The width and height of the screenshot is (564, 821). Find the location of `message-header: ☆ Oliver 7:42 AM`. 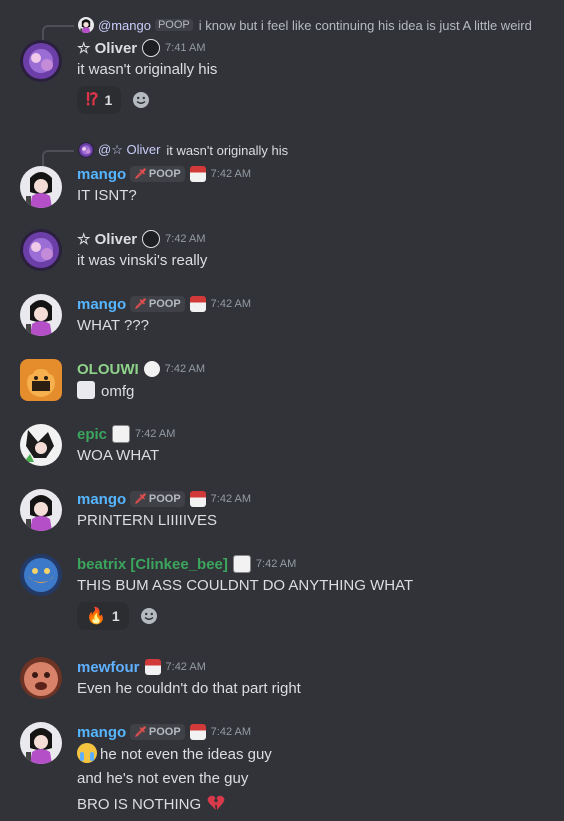

message-header: ☆ Oliver 7:42 AM is located at coordinates (141, 239).